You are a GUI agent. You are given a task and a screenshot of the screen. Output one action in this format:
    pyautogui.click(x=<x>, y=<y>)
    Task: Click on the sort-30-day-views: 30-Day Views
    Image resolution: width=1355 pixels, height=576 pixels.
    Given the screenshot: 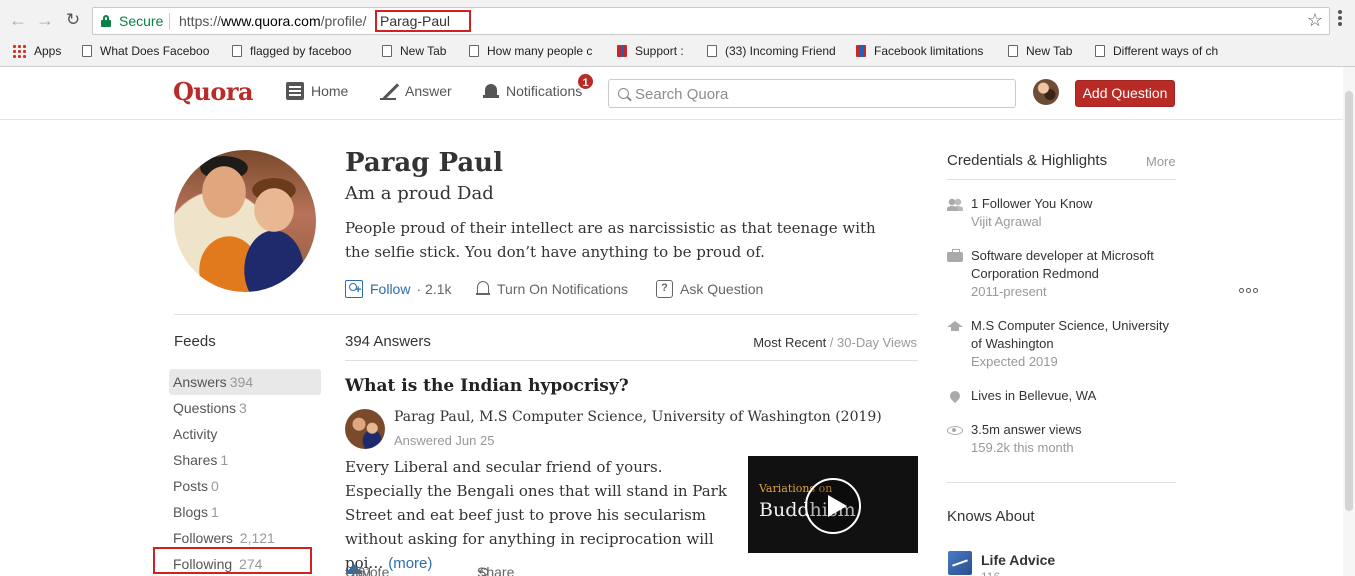 What is the action you would take?
    pyautogui.click(x=877, y=342)
    